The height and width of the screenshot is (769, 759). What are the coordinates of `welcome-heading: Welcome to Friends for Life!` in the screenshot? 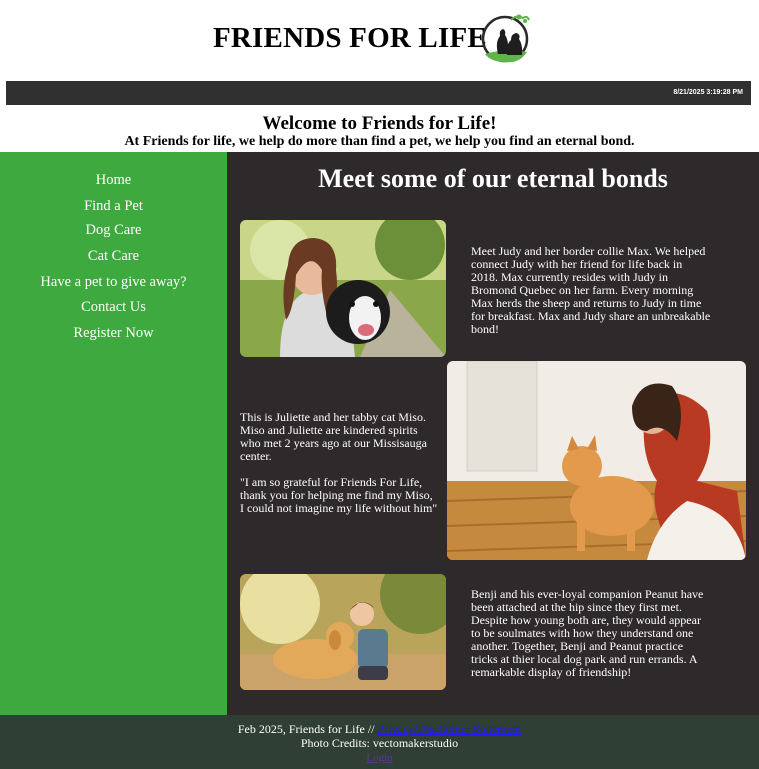 It's located at (379, 123).